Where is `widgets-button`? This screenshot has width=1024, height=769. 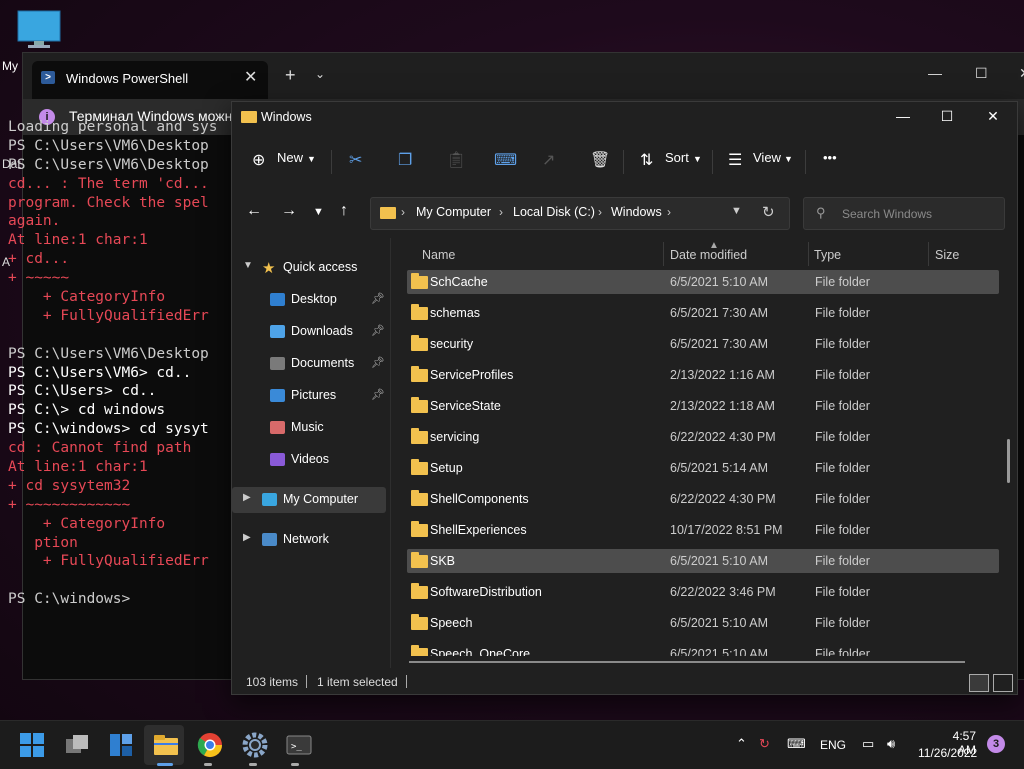 widgets-button is located at coordinates (121, 745).